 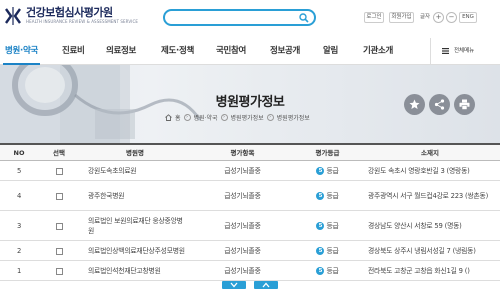 What do you see at coordinates (247, 117) in the screenshot?
I see `breadcrumb-evaluation: 병원평가정보` at bounding box center [247, 117].